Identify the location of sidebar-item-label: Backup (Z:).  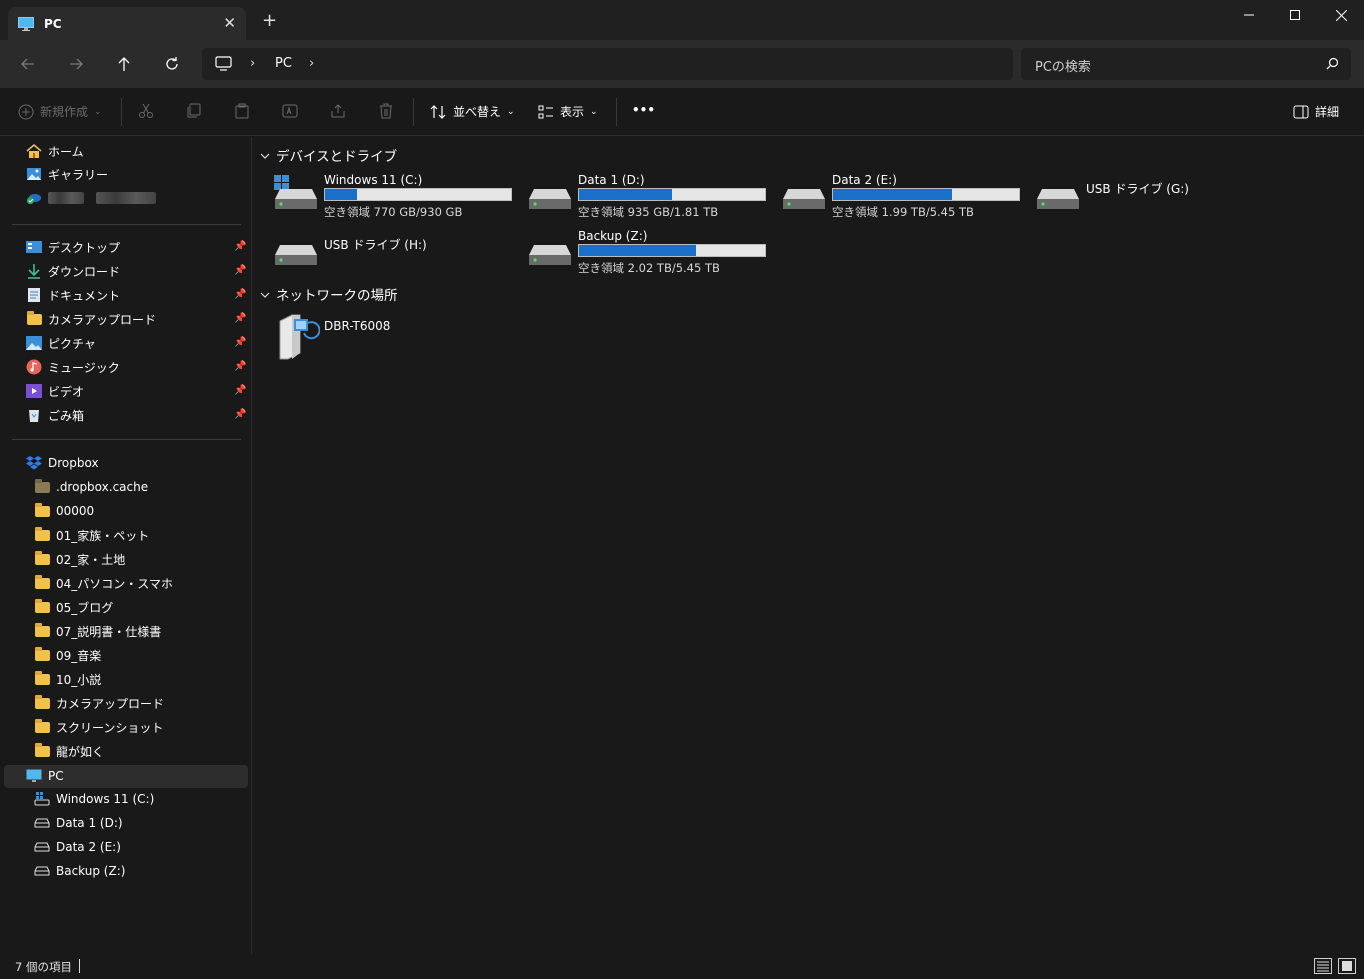
(91, 871).